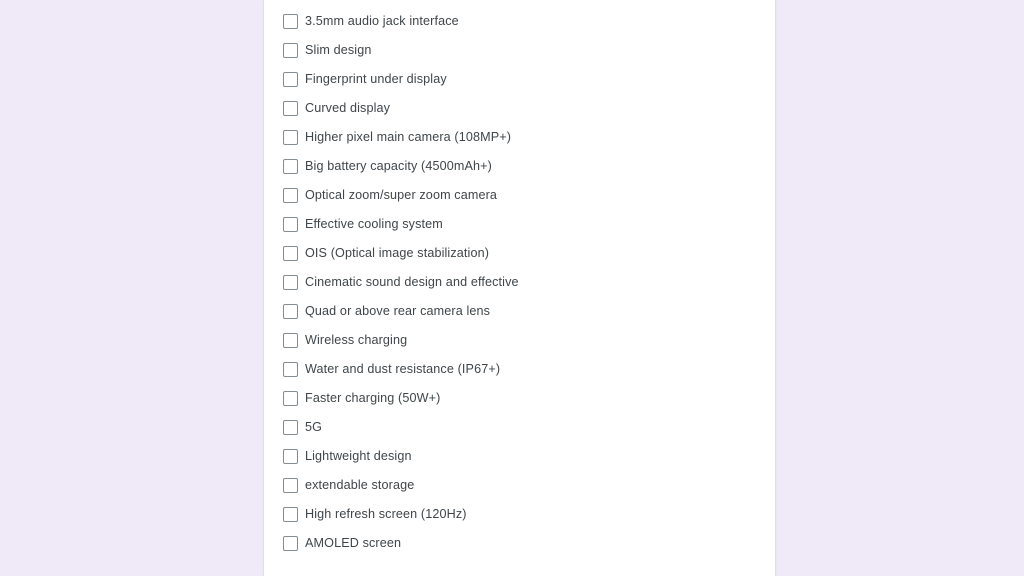  What do you see at coordinates (519, 224) in the screenshot?
I see `checkbox-option-row: Effective cooling system` at bounding box center [519, 224].